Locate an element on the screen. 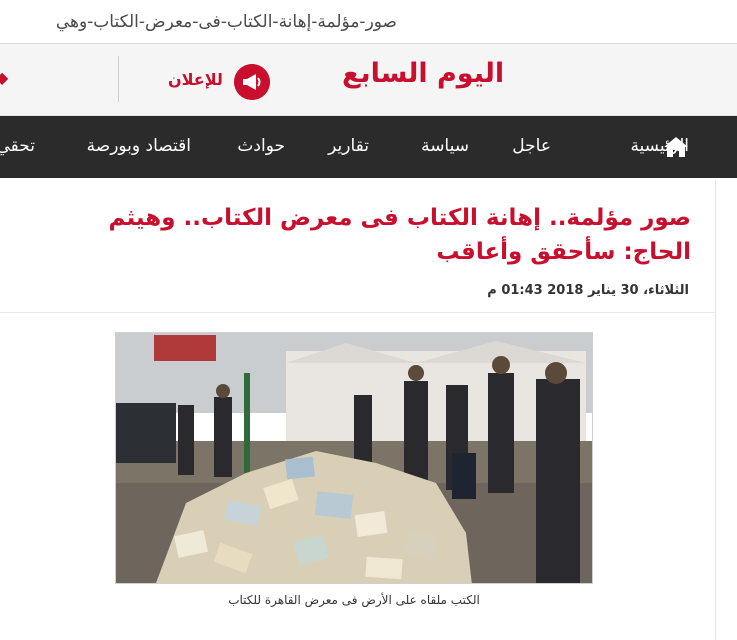  nav-item-accidents: حوادث is located at coordinates (261, 146).